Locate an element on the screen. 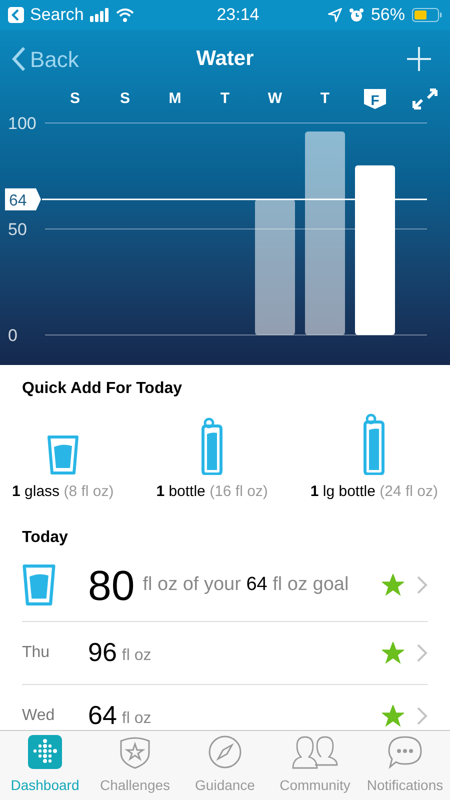 The width and height of the screenshot is (450, 800). page-title: Water is located at coordinates (225, 59).